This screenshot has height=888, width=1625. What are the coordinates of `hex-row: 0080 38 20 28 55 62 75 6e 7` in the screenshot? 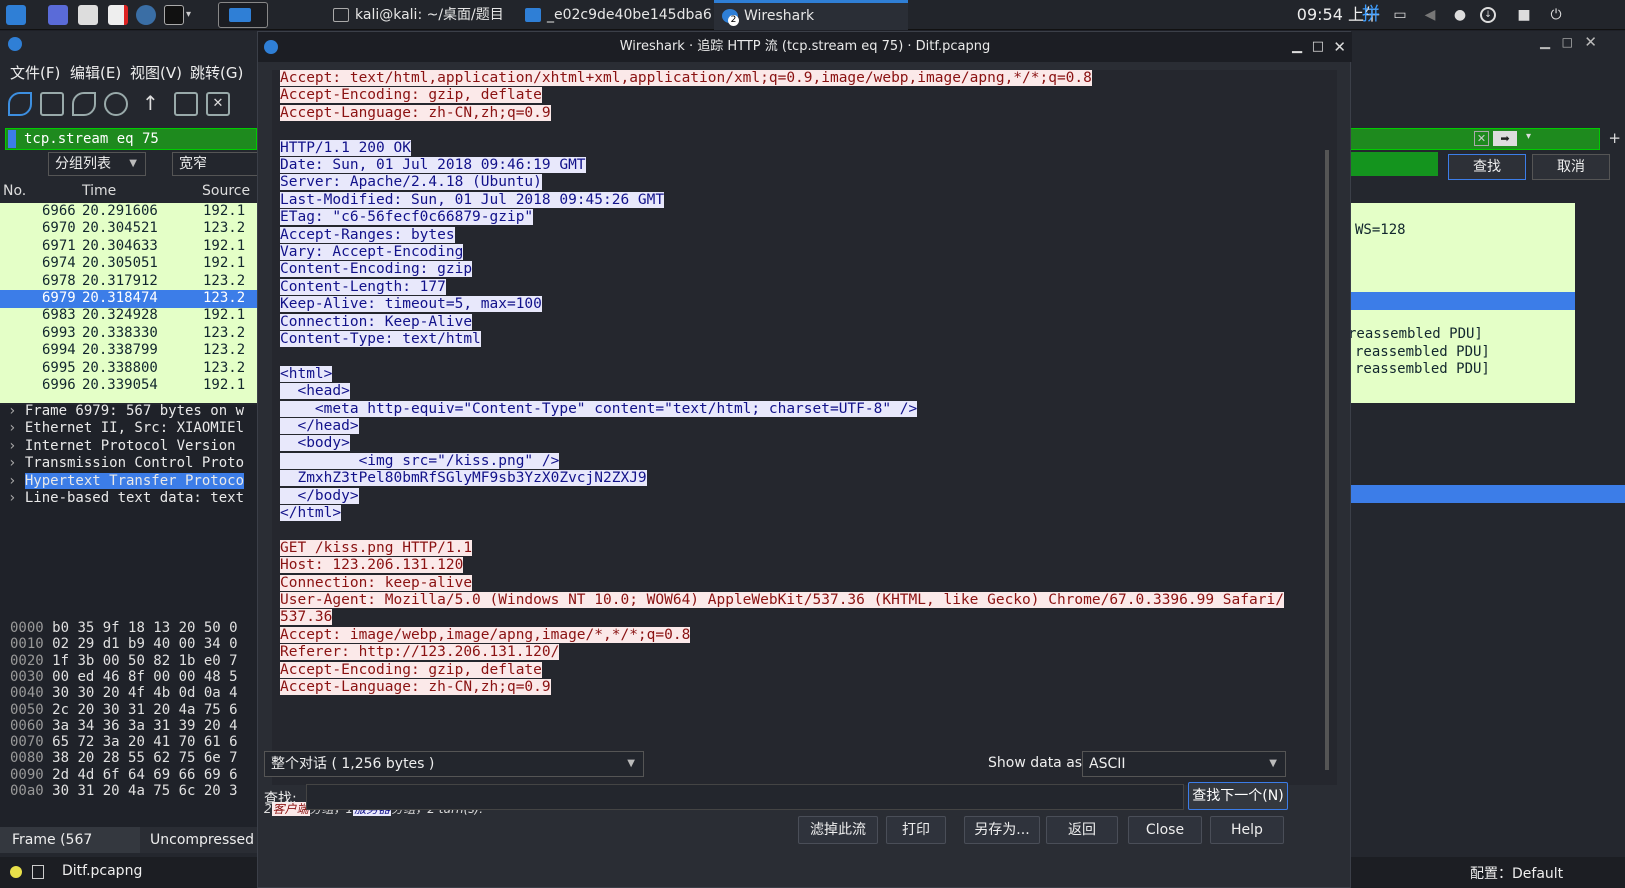 It's located at (124, 758).